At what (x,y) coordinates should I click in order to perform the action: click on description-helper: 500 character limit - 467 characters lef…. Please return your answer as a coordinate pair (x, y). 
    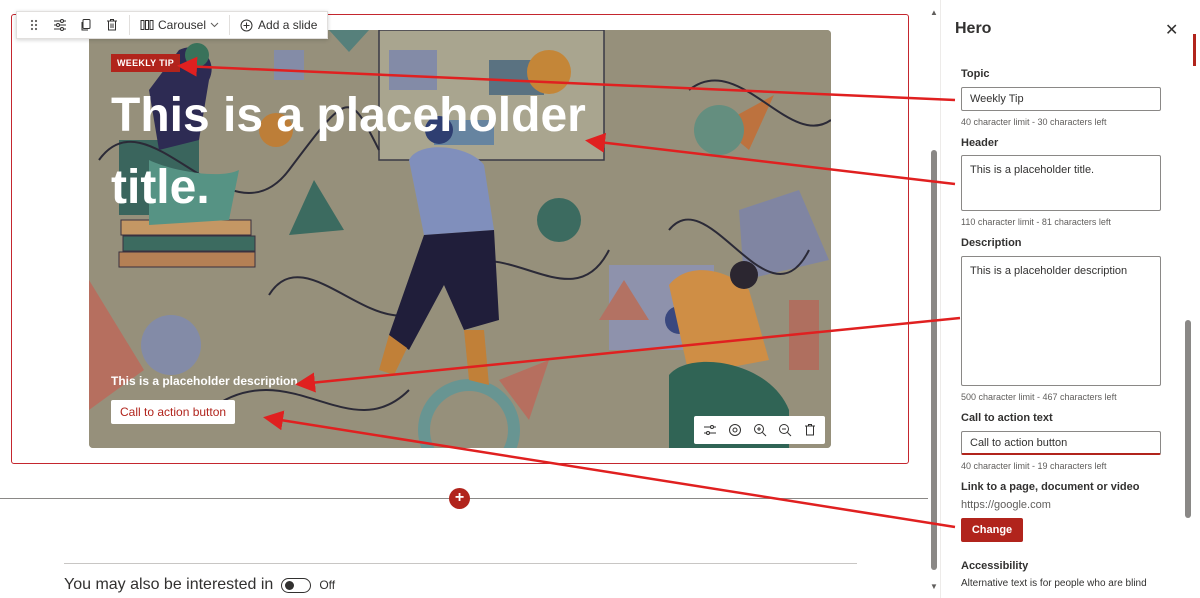
    Looking at the image, I should click on (1039, 397).